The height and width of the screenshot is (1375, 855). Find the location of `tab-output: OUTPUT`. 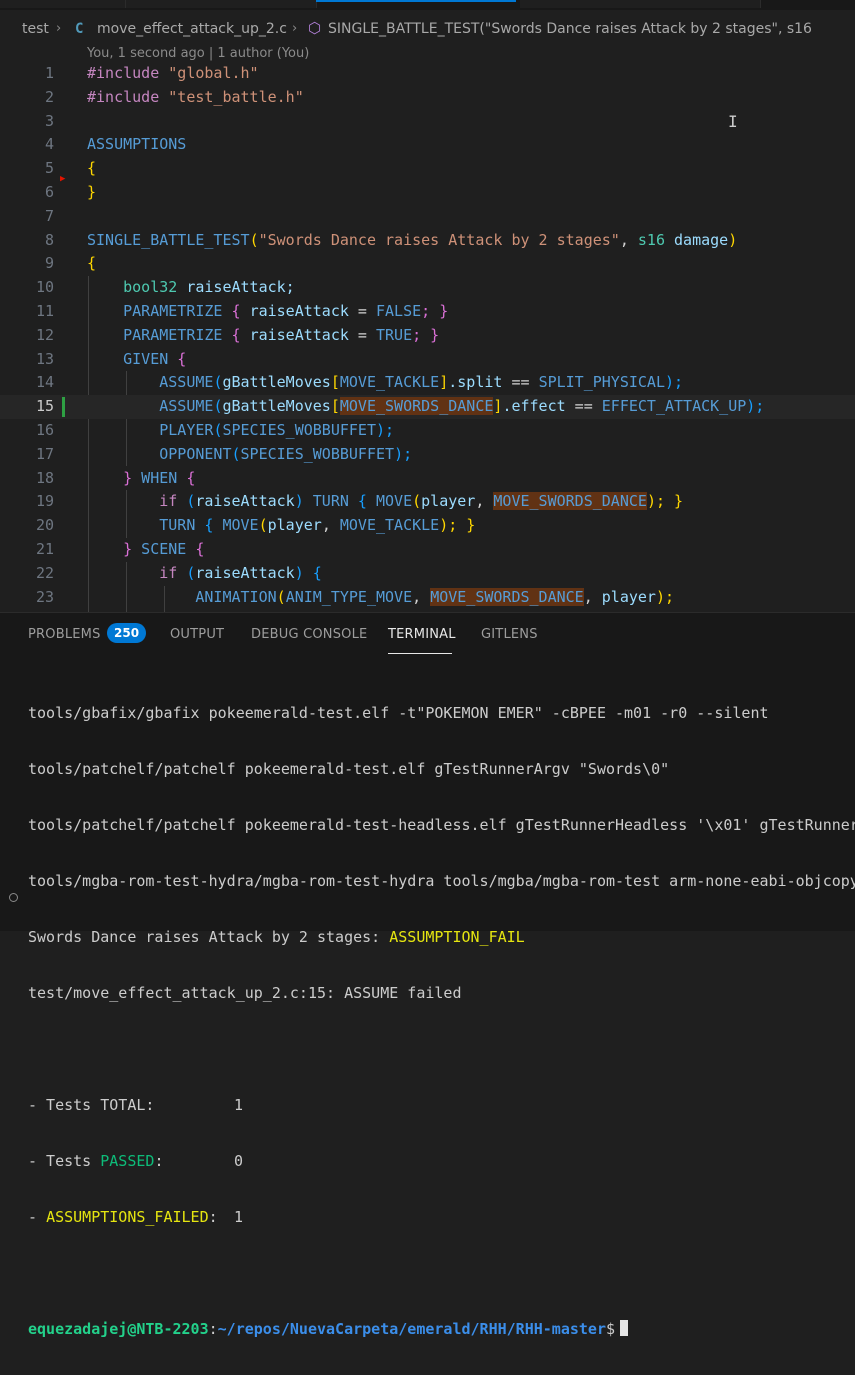

tab-output: OUTPUT is located at coordinates (197, 634).